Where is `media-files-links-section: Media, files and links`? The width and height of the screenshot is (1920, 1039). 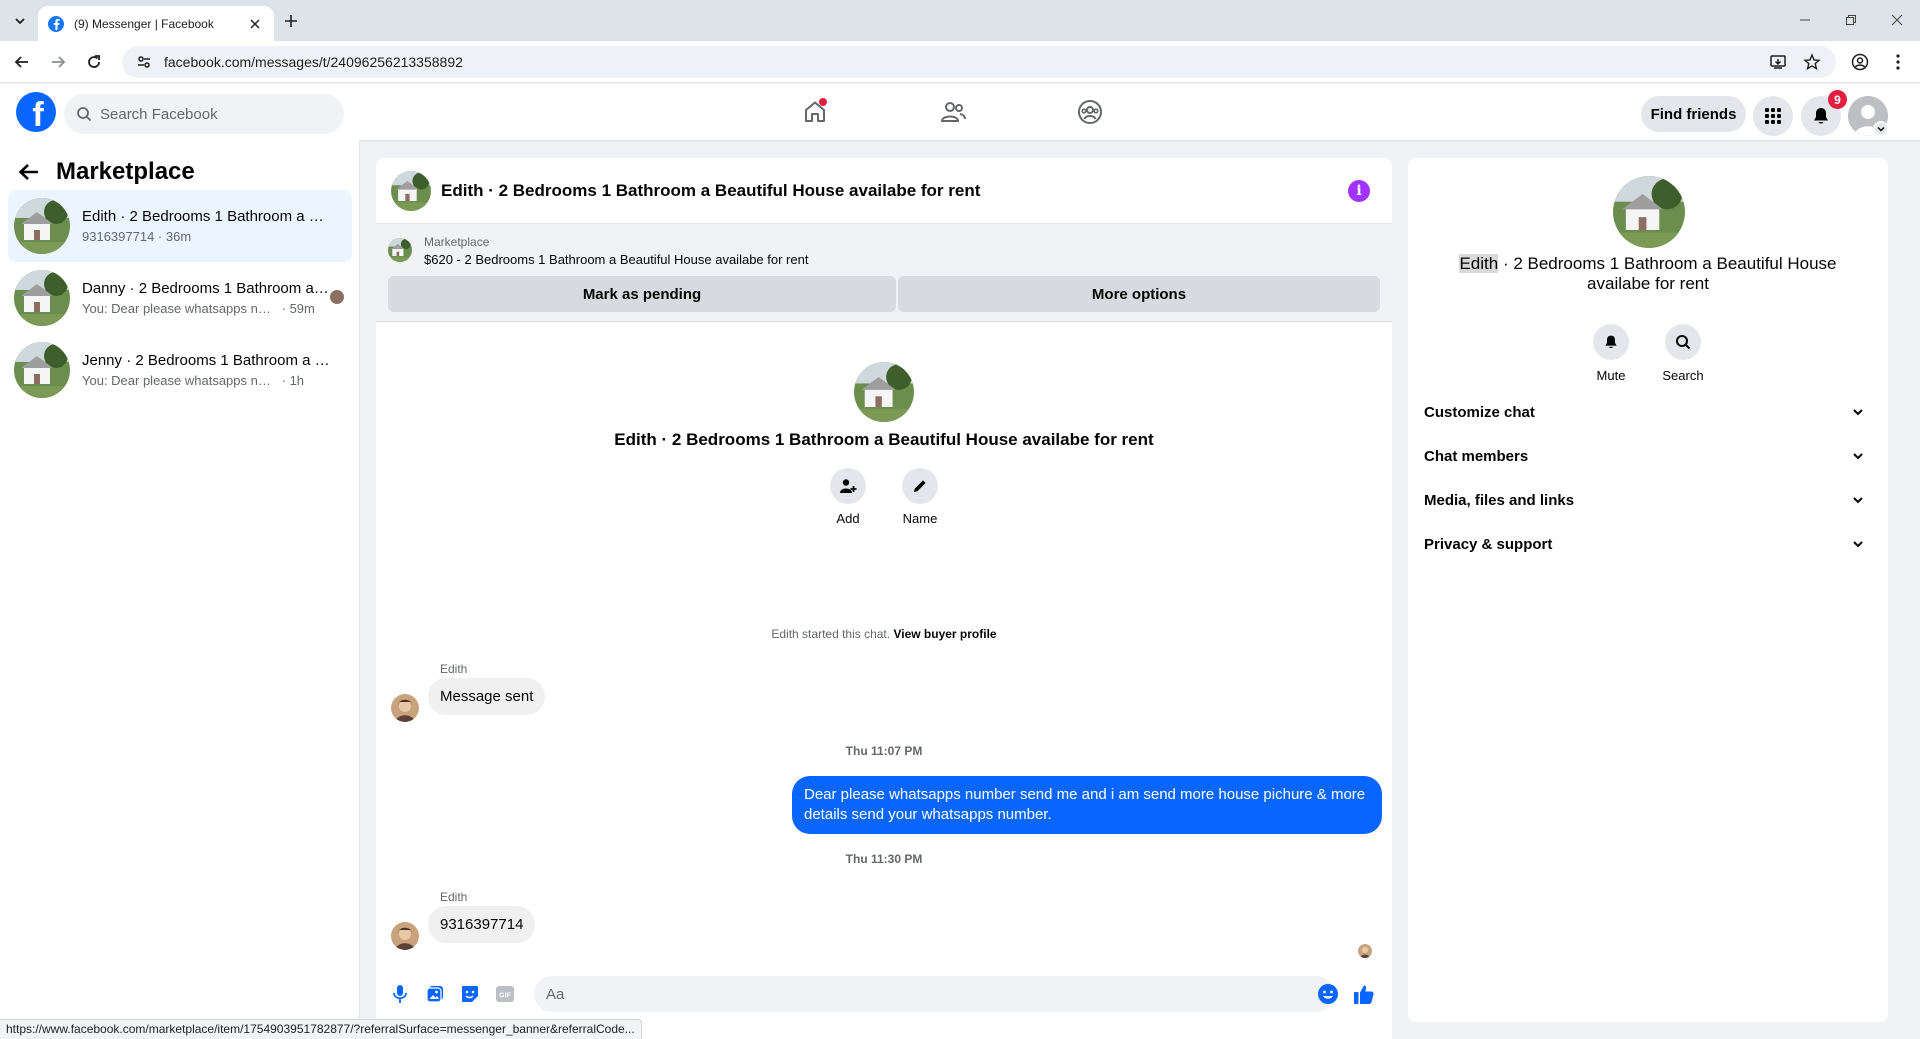
media-files-links-section: Media, files and links is located at coordinates (1648, 500).